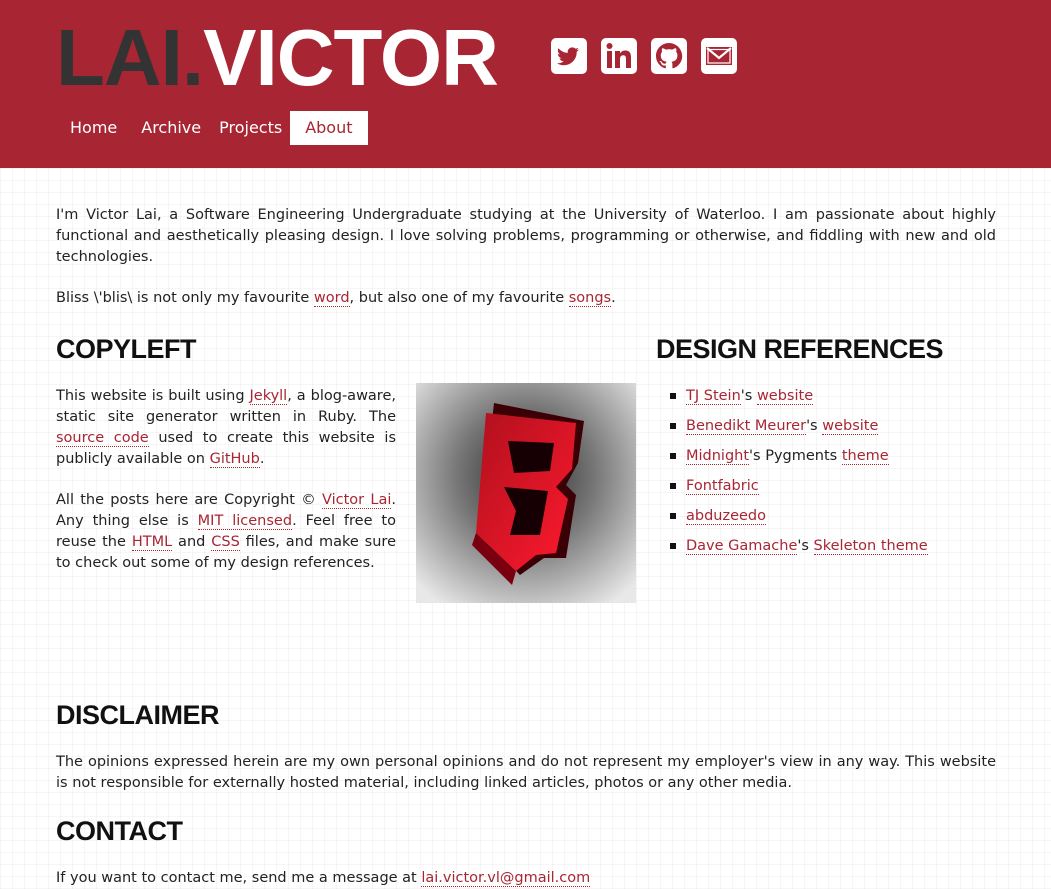 This screenshot has width=1051, height=889. Describe the element at coordinates (185, 298) in the screenshot. I see `bliss-text-a: Bliss \'blis\ is not only my favourite` at that location.